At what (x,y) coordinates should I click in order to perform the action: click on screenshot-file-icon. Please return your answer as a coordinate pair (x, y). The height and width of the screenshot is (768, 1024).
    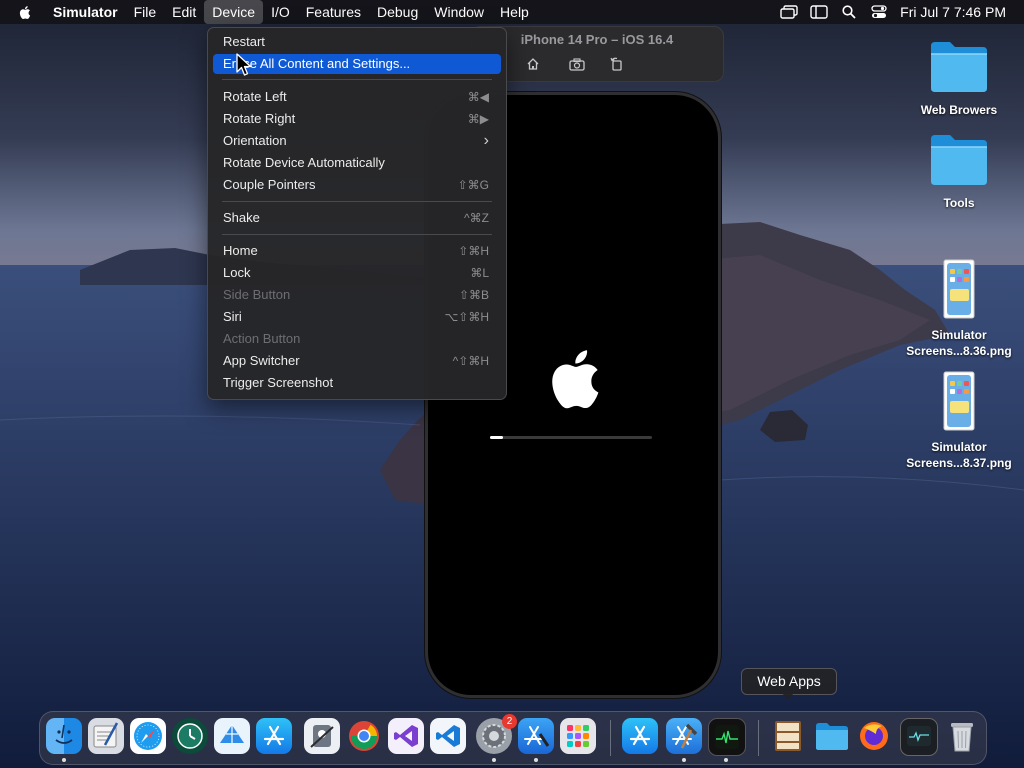
    Looking at the image, I should click on (959, 401).